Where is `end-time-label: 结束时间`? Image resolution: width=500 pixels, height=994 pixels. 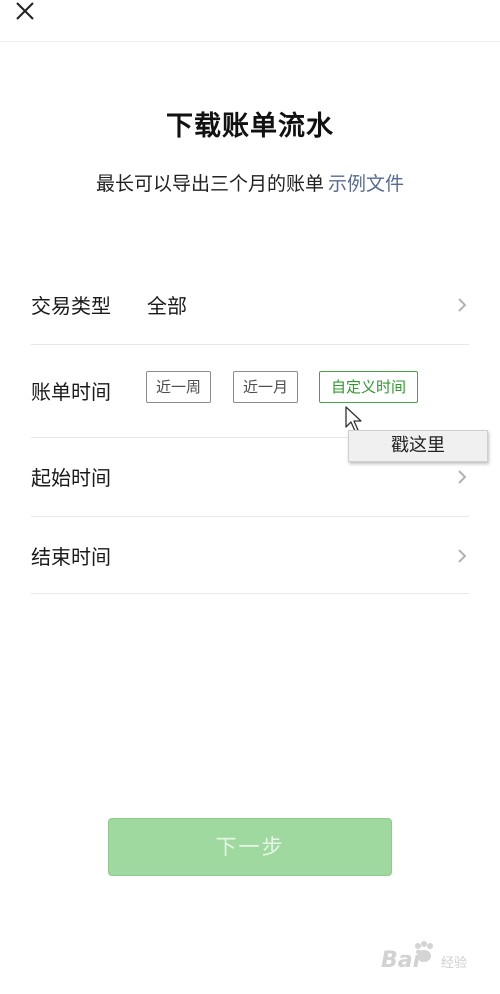
end-time-label: 结束时间 is located at coordinates (71, 557).